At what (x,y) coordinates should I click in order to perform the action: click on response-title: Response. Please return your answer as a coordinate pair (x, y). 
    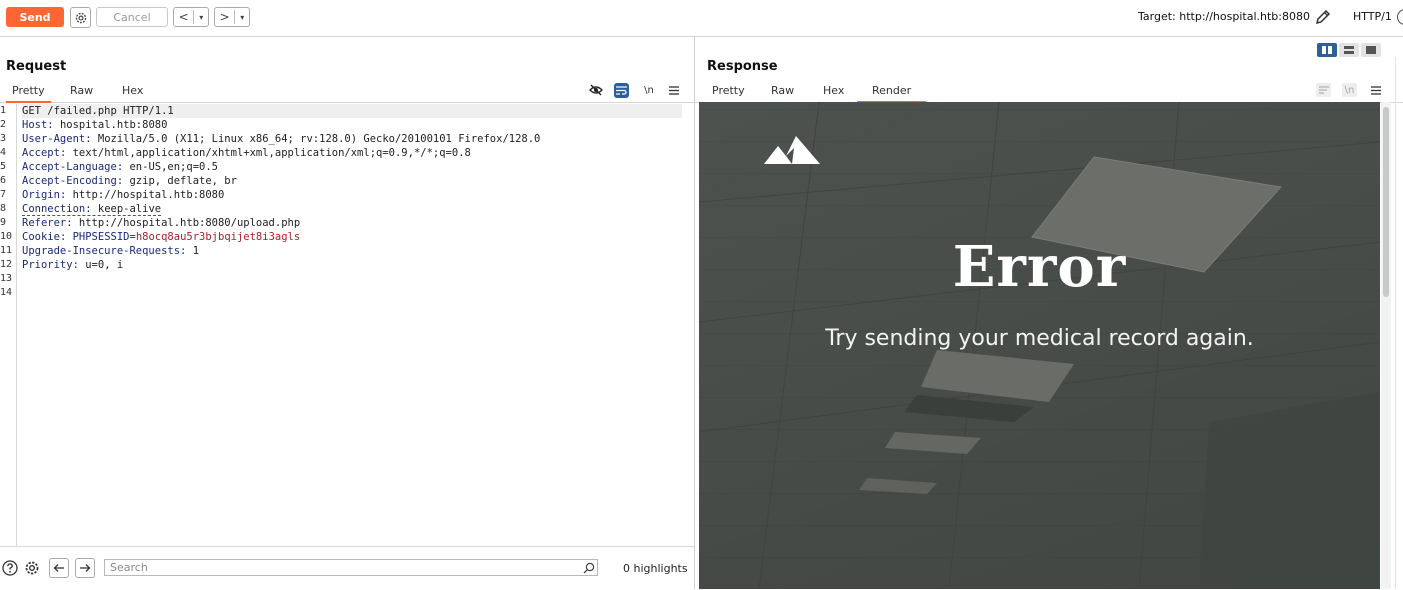
    Looking at the image, I should click on (742, 66).